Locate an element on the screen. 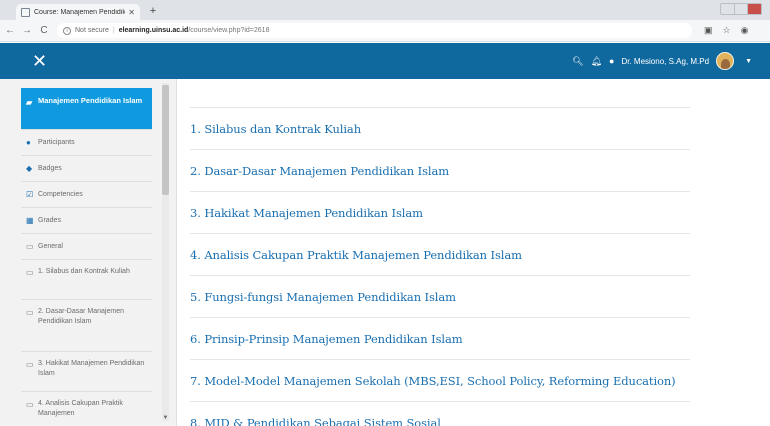 The width and height of the screenshot is (770, 426). url-host: elearning.uinsu.ac.id is located at coordinates (153, 30).